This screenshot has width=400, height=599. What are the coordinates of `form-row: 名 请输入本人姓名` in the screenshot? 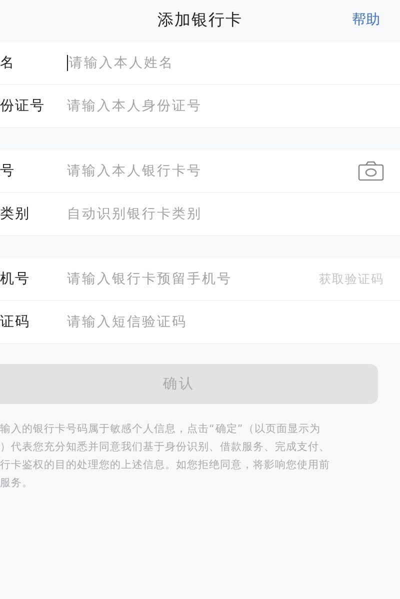 It's located at (200, 63).